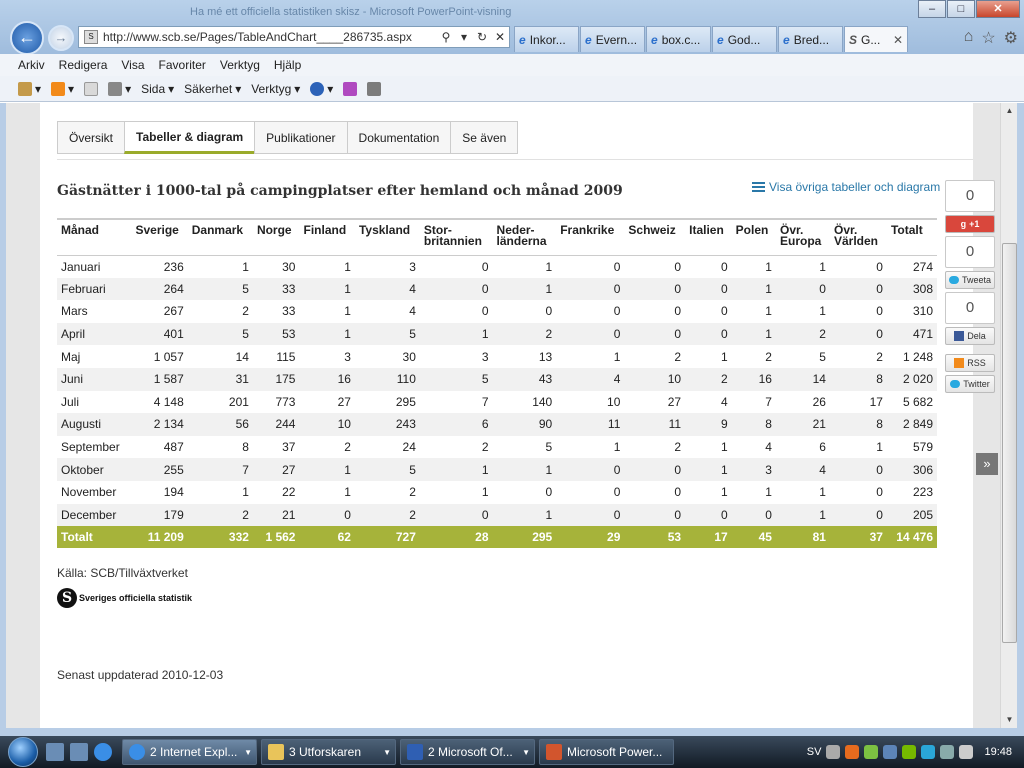 This screenshot has height=768, width=1024. I want to click on total-value-cell: 727, so click(387, 537).